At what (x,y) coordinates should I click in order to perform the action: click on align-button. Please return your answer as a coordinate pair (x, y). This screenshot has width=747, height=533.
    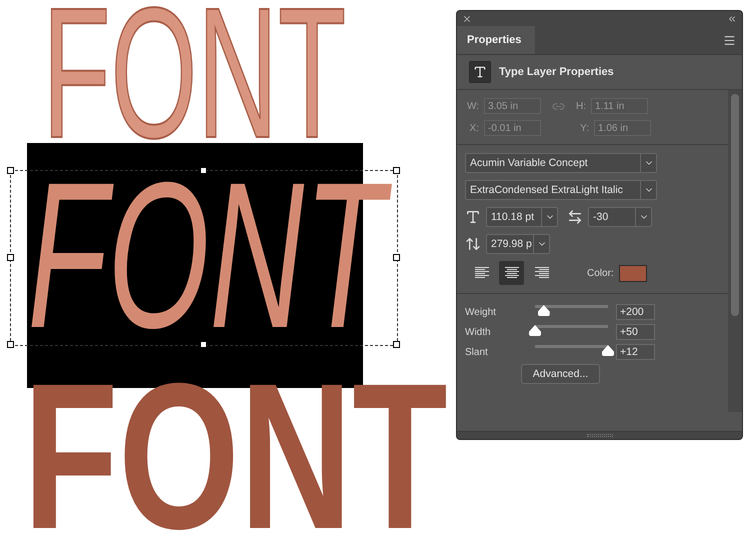
    Looking at the image, I should click on (511, 273).